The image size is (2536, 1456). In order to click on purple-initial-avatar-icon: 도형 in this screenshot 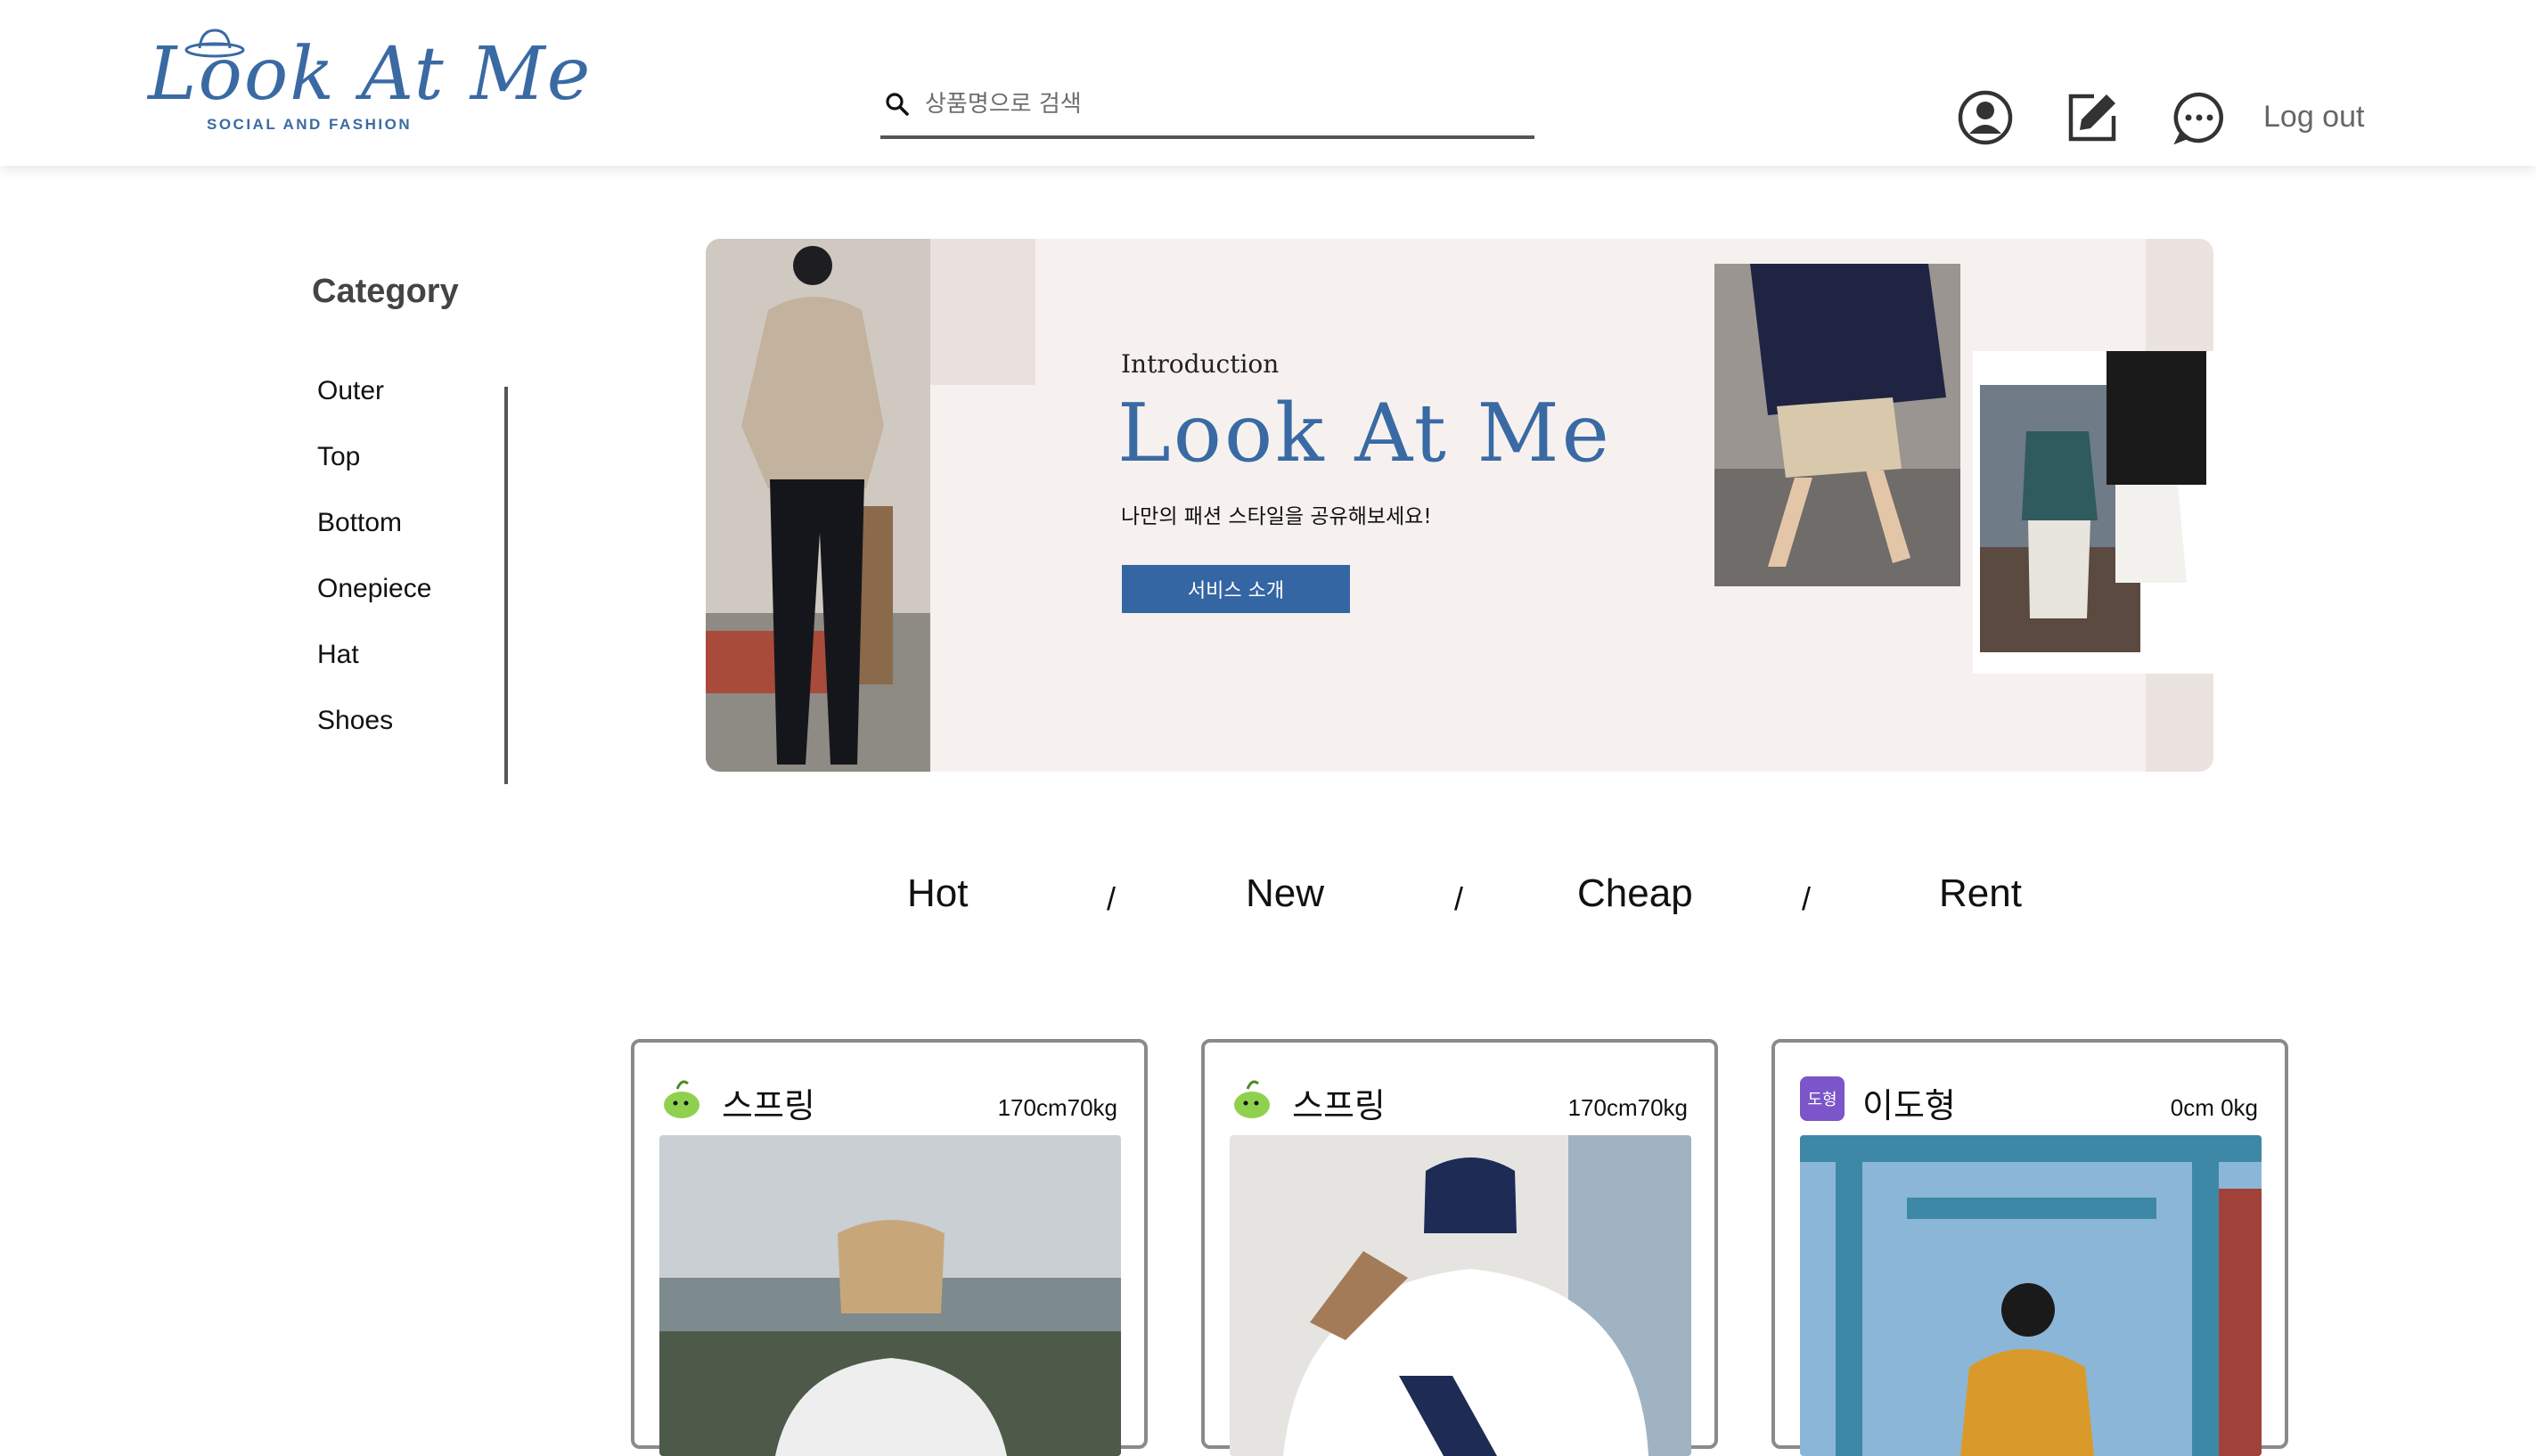, I will do `click(1822, 1098)`.